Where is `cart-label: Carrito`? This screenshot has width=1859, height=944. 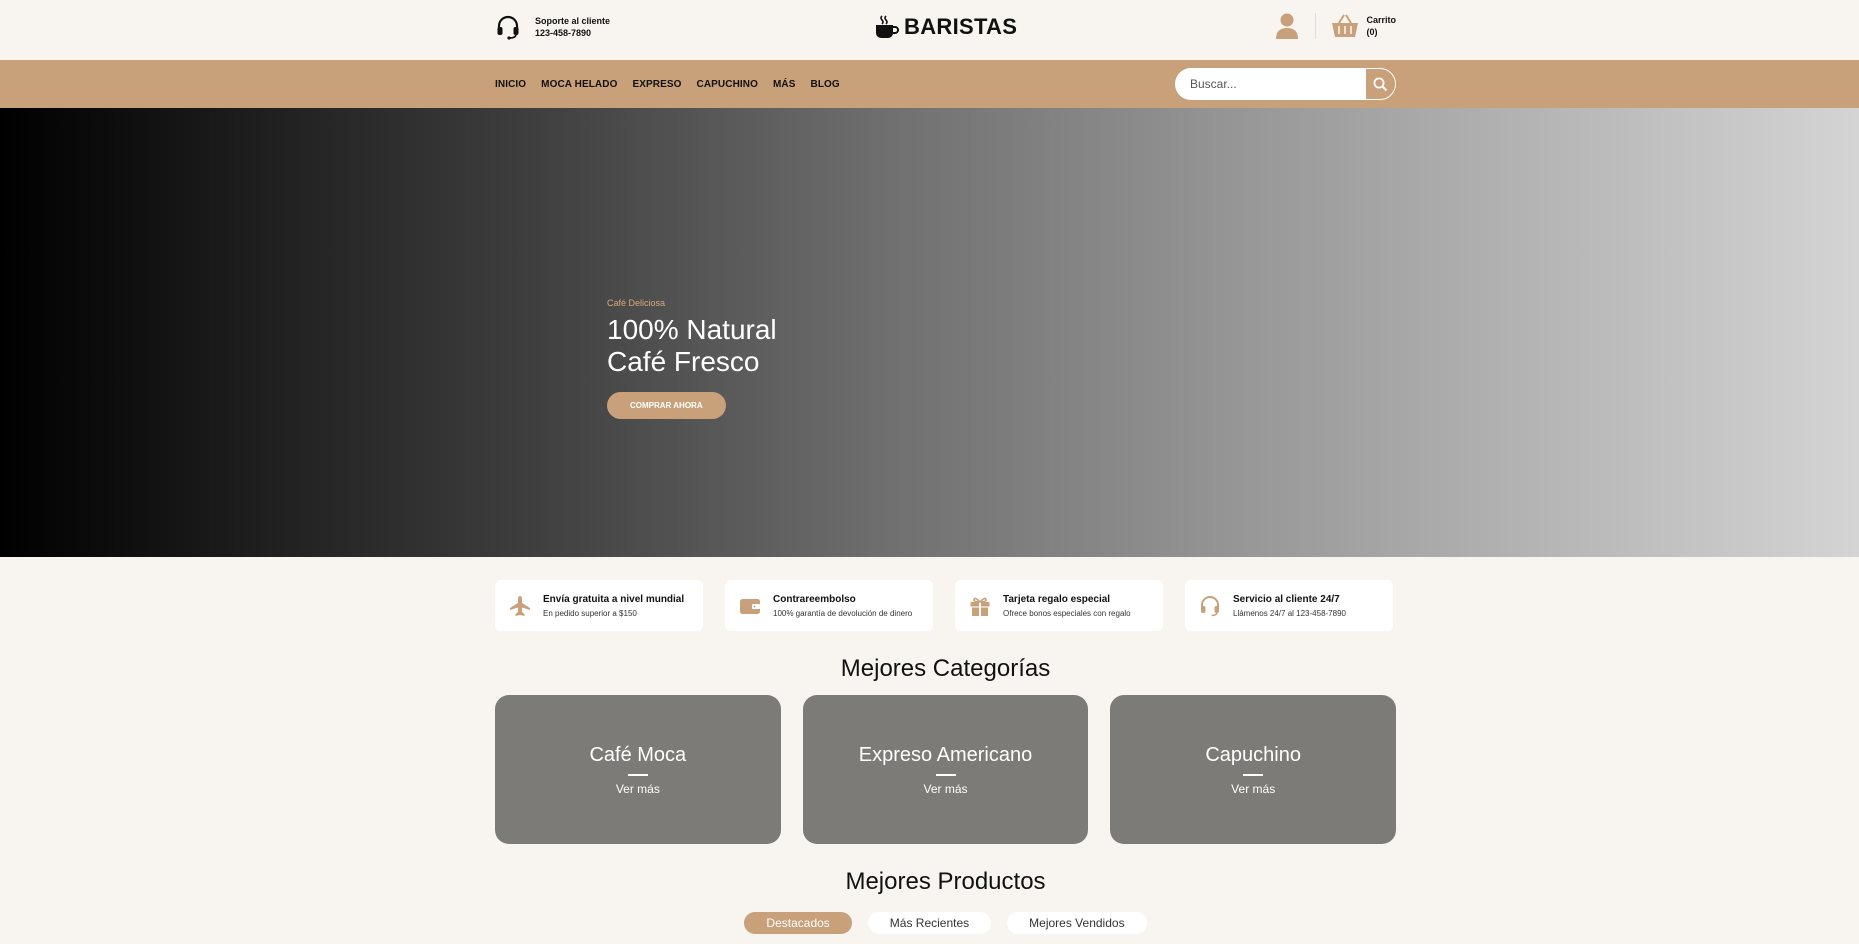 cart-label: Carrito is located at coordinates (1381, 20).